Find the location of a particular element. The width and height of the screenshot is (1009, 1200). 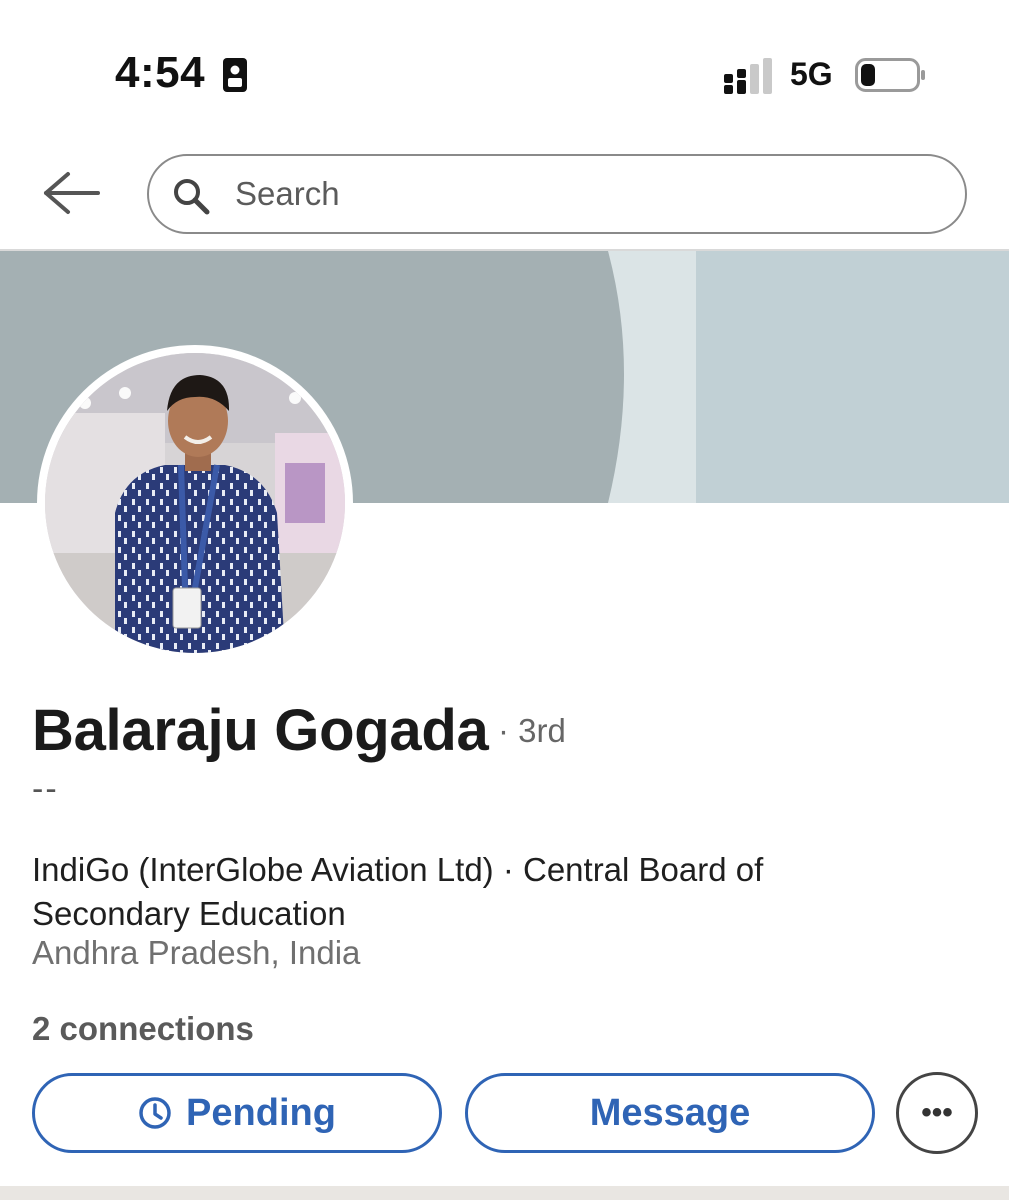

more-options-button: ••• is located at coordinates (937, 1113).